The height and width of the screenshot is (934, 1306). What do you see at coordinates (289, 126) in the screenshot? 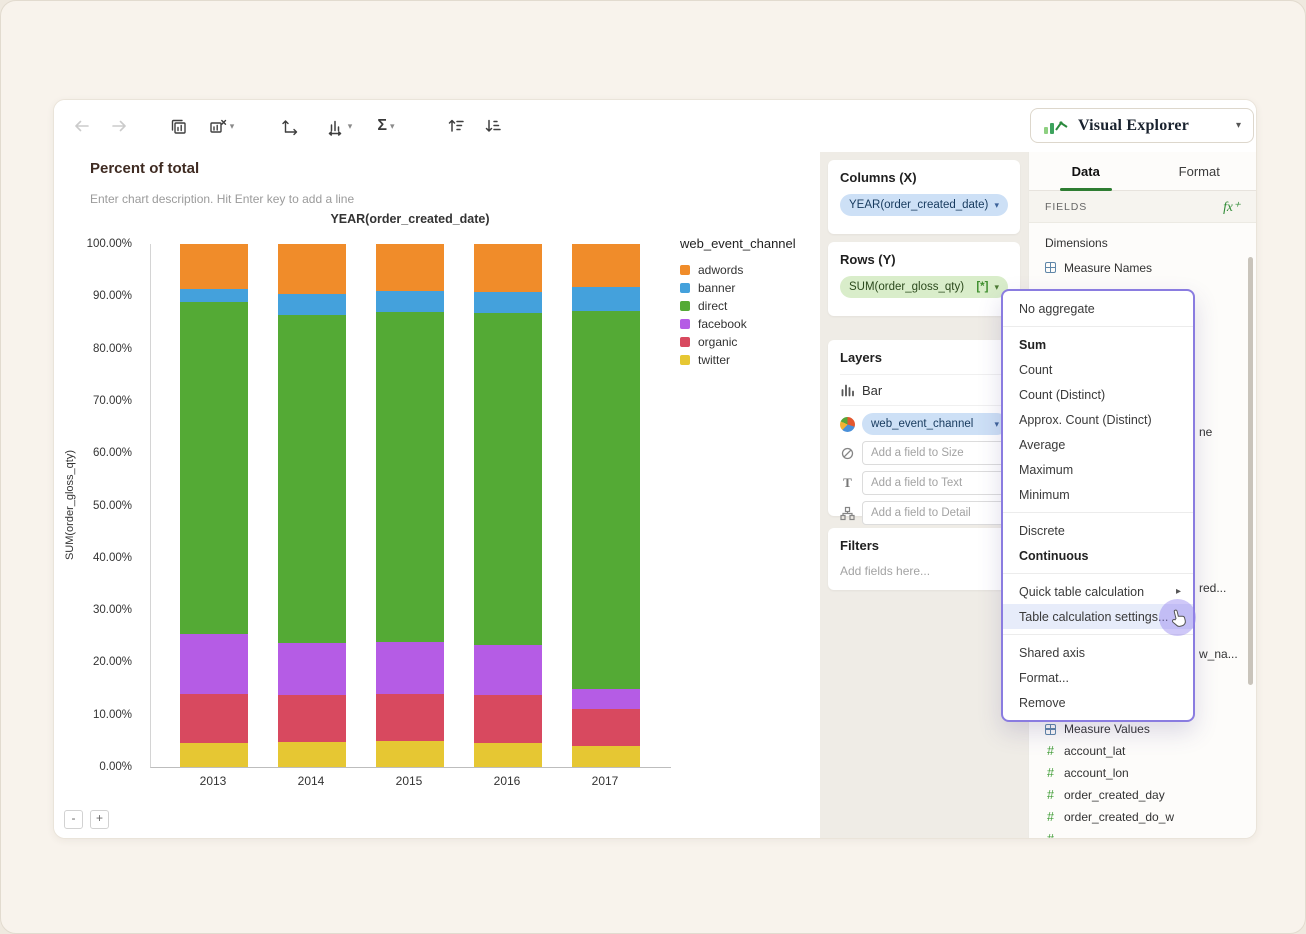
I see `swap-axes-button` at bounding box center [289, 126].